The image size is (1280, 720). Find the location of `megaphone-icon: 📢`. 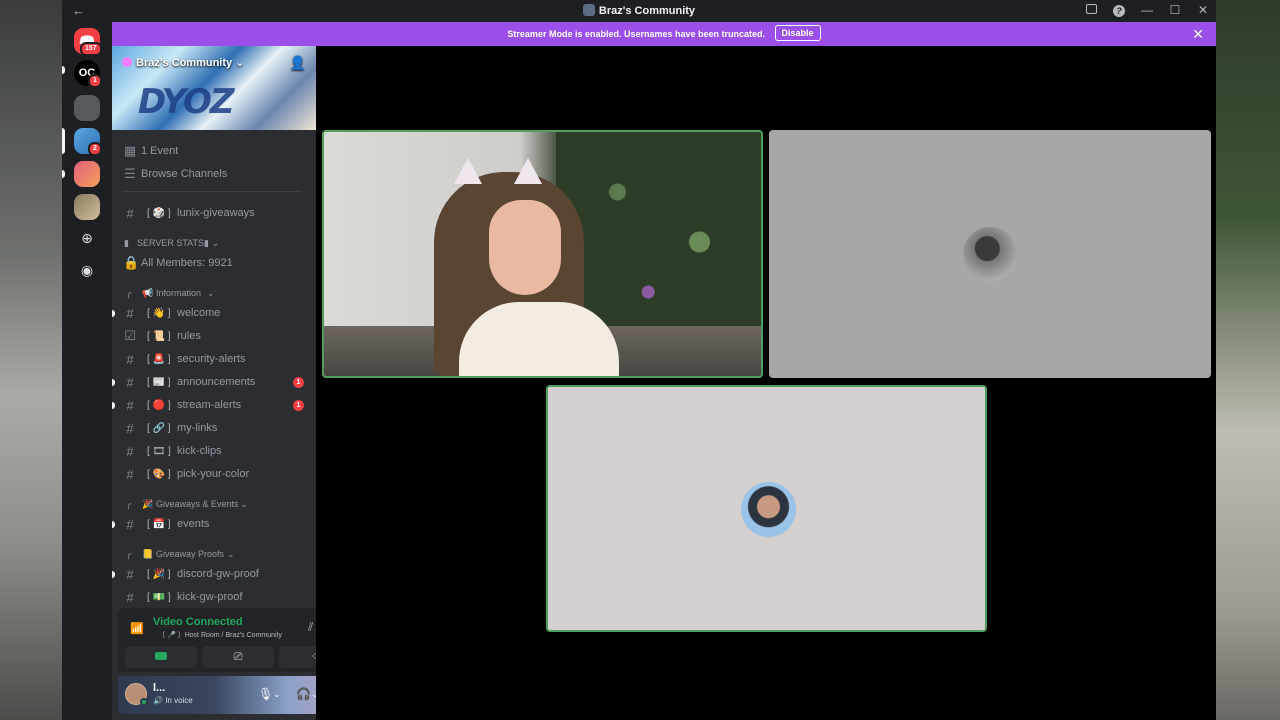

megaphone-icon: 📢 is located at coordinates (148, 293).